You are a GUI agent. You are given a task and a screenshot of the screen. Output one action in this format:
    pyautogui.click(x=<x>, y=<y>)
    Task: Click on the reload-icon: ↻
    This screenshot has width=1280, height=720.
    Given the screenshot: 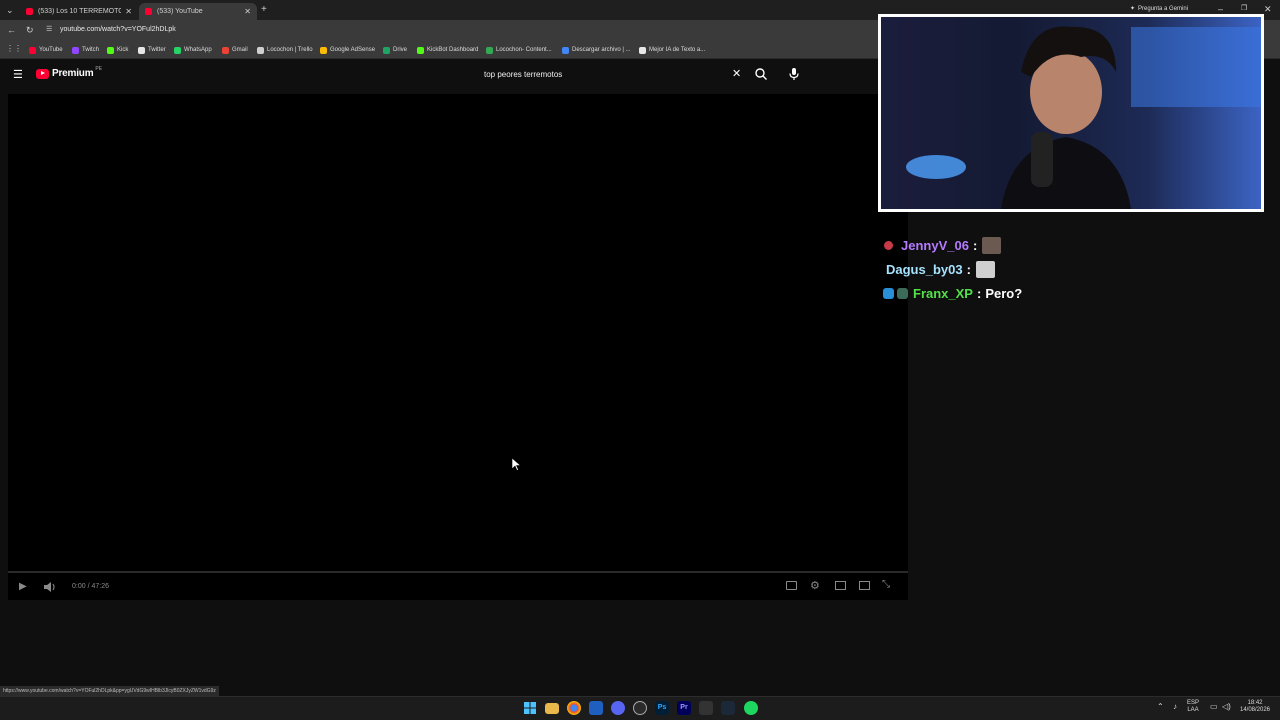 What is the action you would take?
    pyautogui.click(x=30, y=30)
    